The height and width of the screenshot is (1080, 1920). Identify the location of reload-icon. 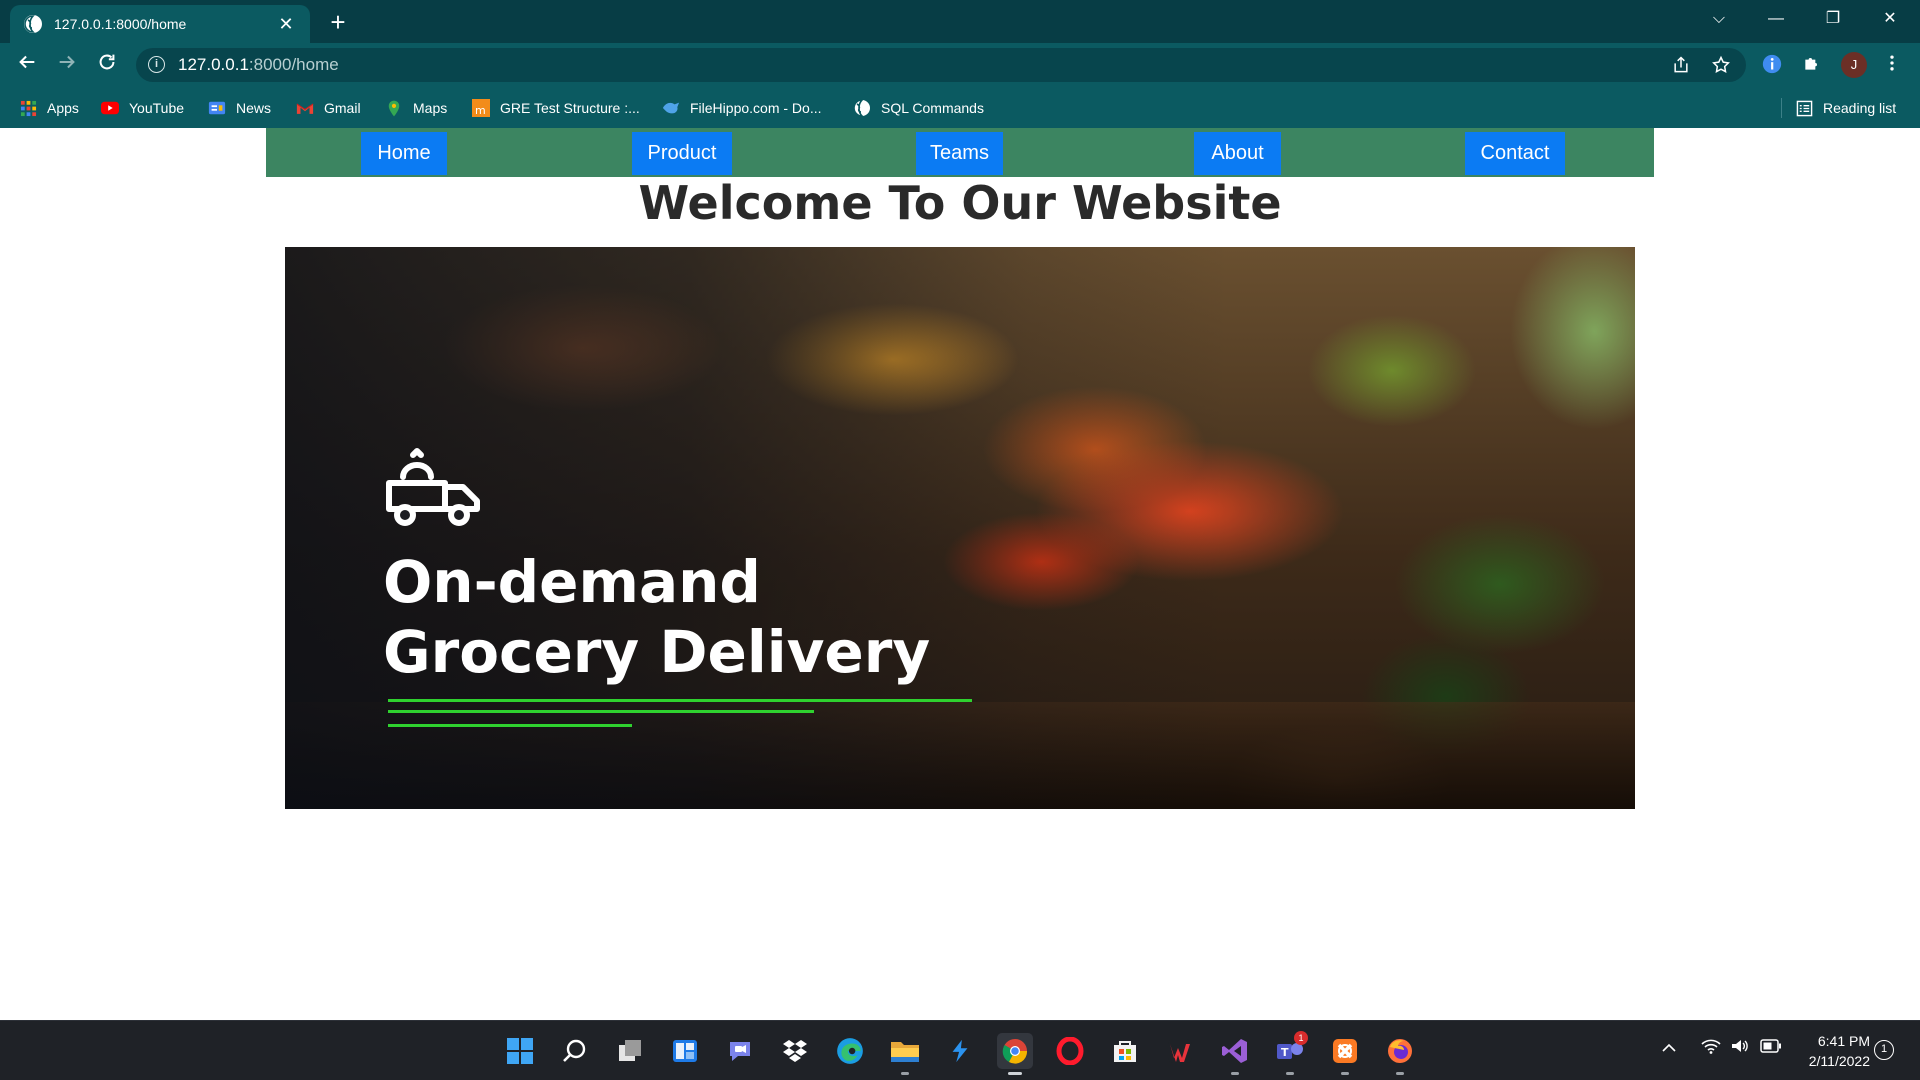
(107, 62).